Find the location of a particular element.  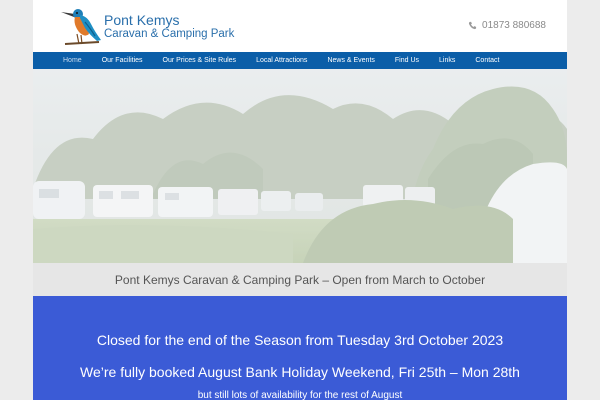

nav-item-links: Links is located at coordinates (447, 60).